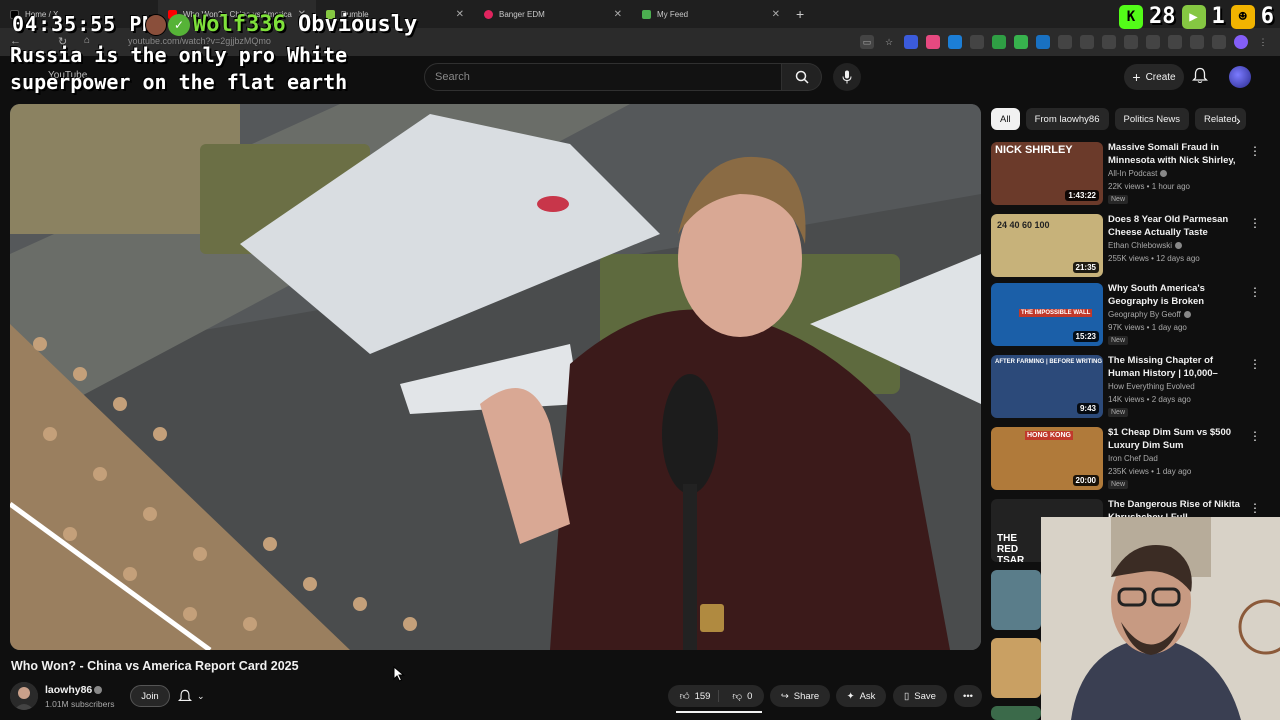 The width and height of the screenshot is (1280, 720). I want to click on chip-from-channel: From laowhy86, so click(1067, 119).